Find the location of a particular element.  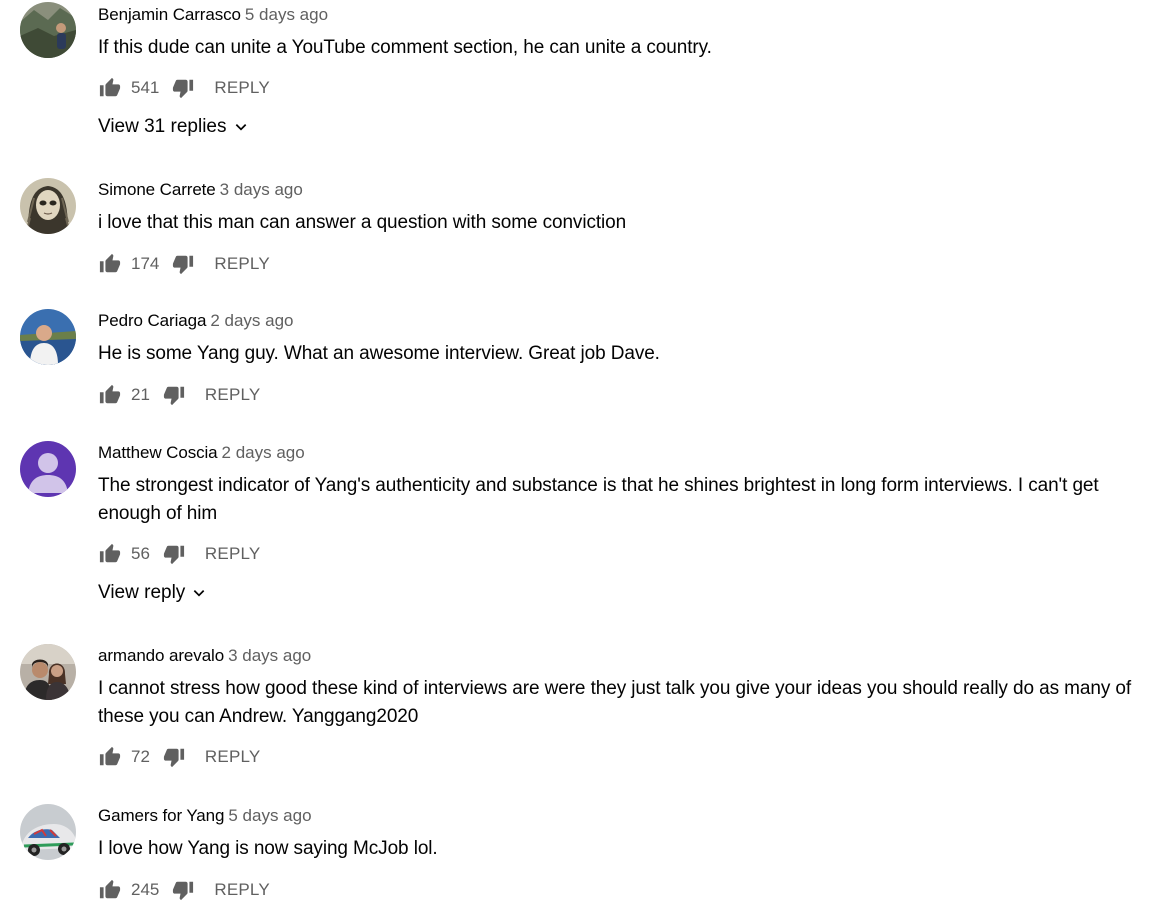

comment-text: I love how Yang is now saying McJob lol. is located at coordinates (268, 848).